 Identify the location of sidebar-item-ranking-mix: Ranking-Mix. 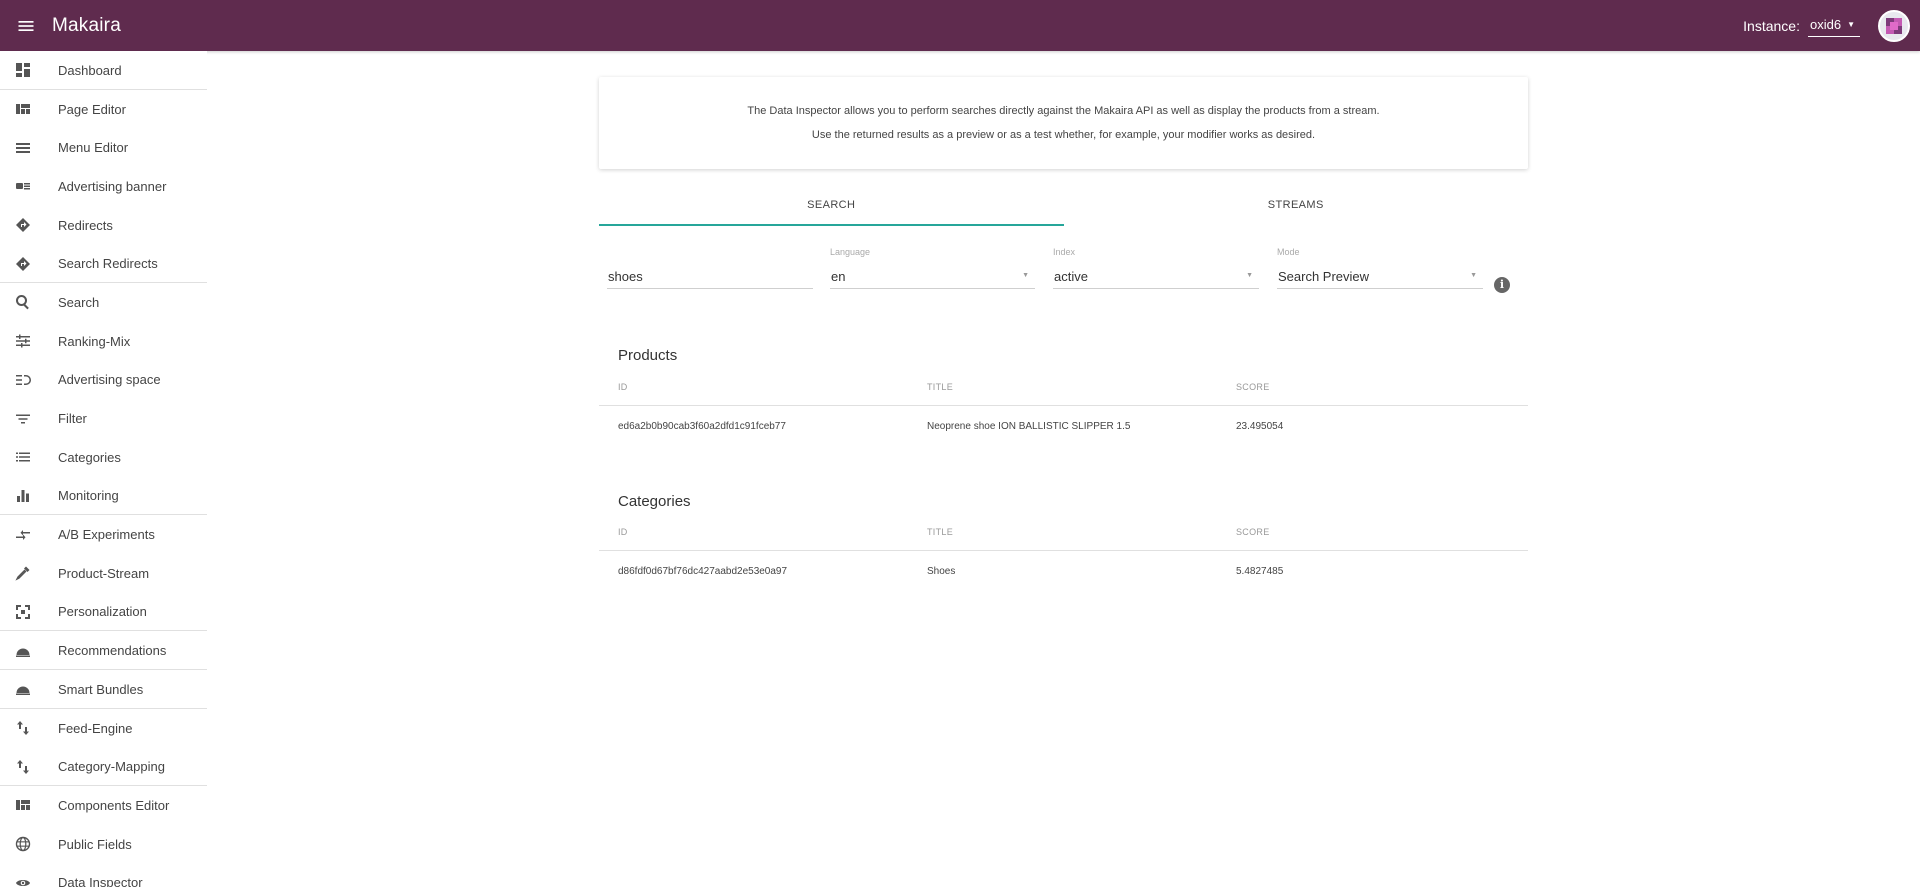
(103, 341).